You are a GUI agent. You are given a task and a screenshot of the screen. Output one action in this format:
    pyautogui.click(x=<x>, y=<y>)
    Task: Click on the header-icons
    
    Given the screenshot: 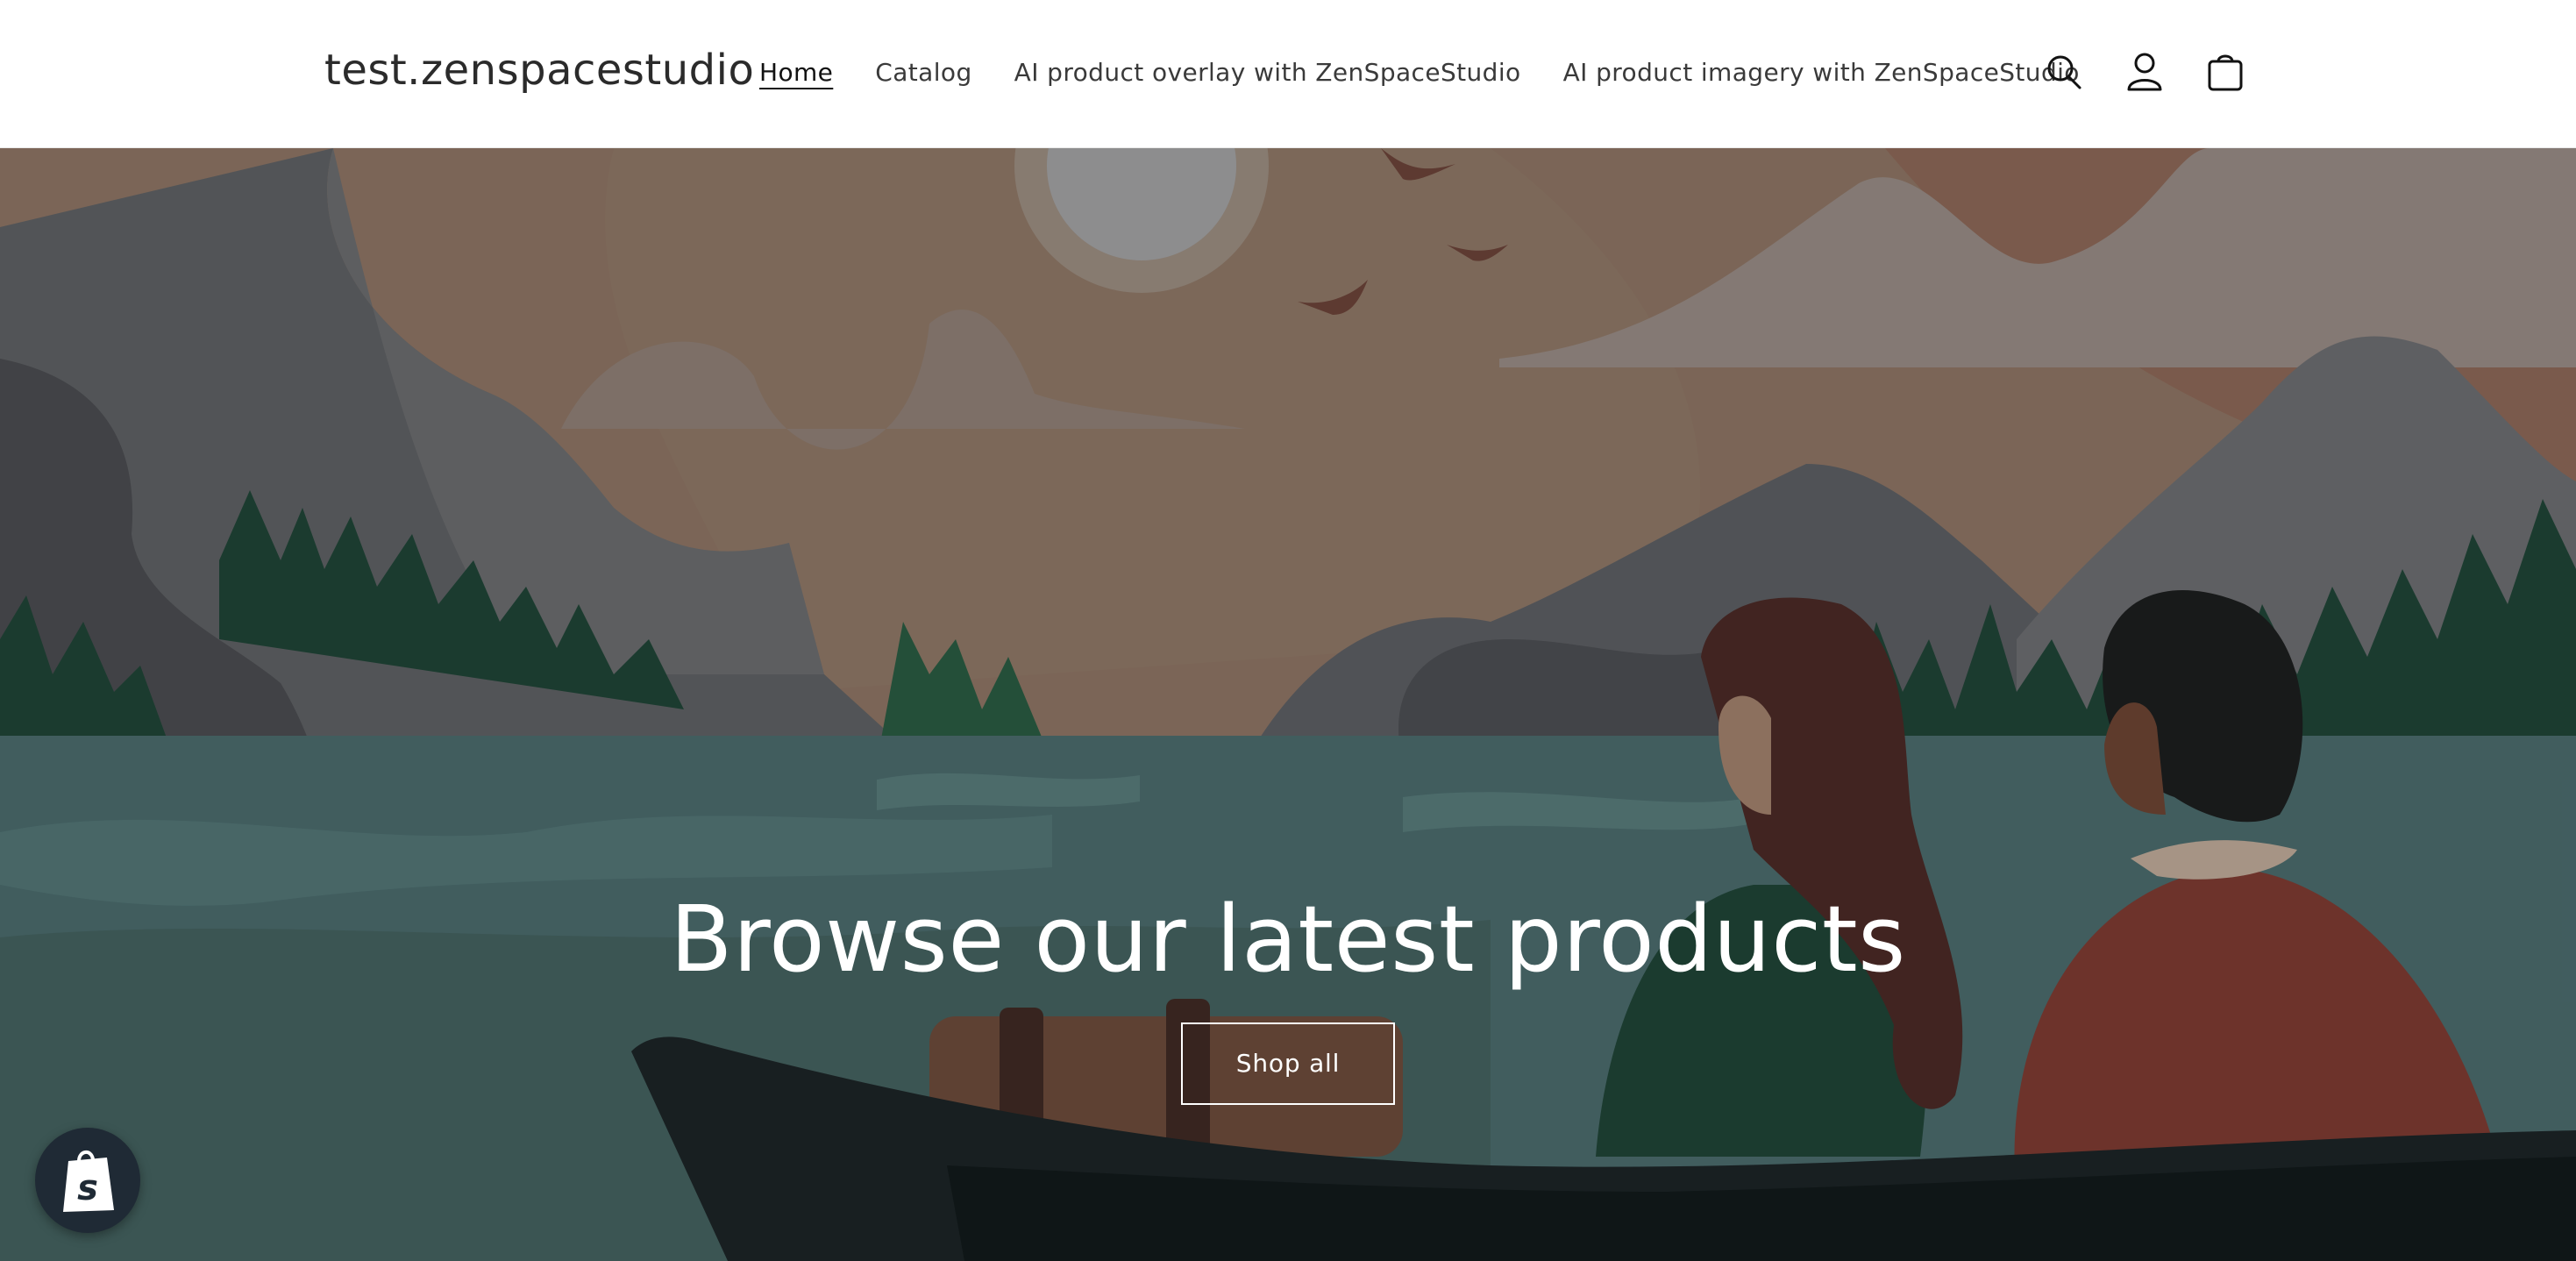 What is the action you would take?
    pyautogui.click(x=2144, y=72)
    